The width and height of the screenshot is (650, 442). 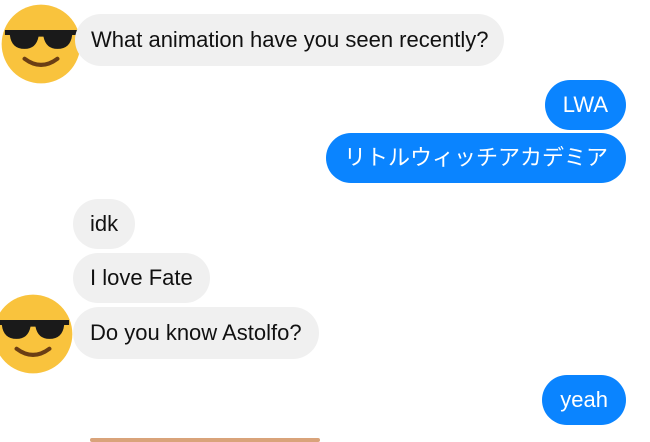 I want to click on incoming-message-bubble: What animation have you seen recently?, so click(x=290, y=40).